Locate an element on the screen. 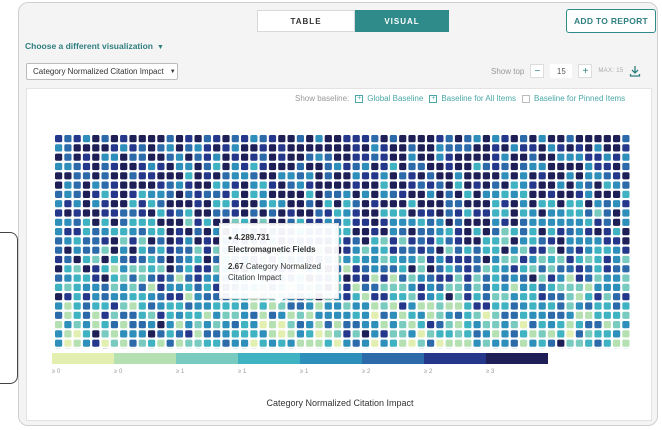 The width and height of the screenshot is (662, 430). add-to-report-button: ADD TO REPORT is located at coordinates (611, 21).